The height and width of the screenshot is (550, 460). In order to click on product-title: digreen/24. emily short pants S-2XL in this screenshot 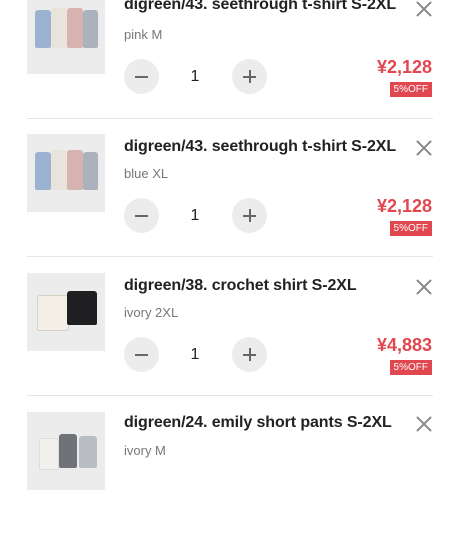, I will do `click(258, 423)`.